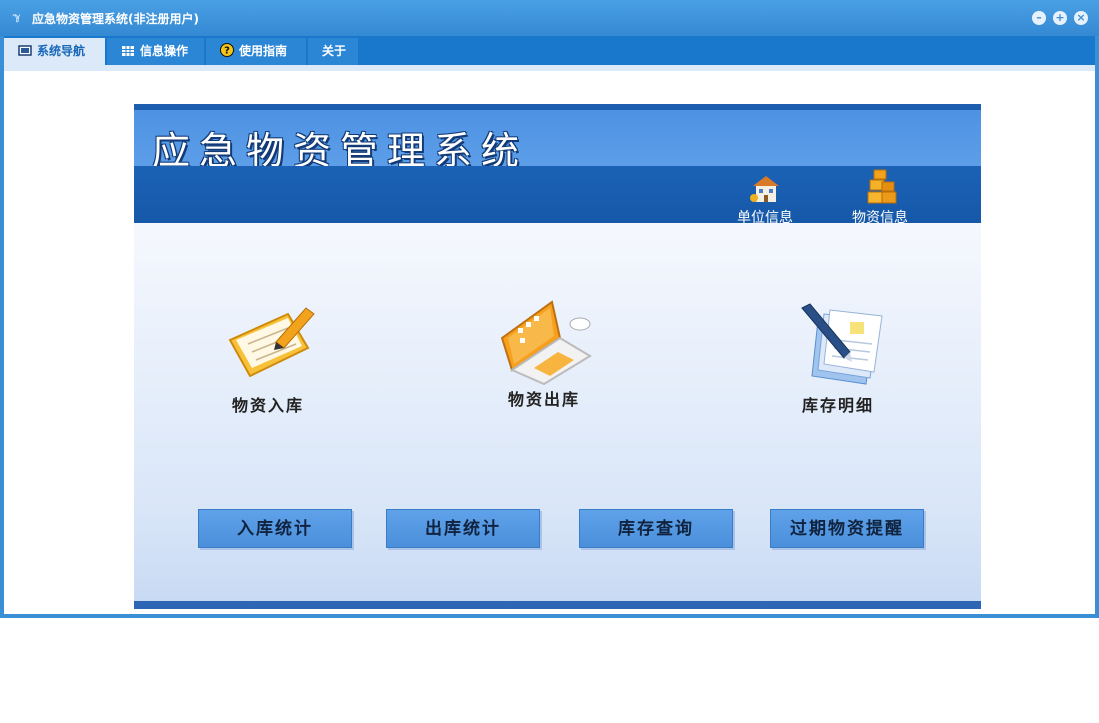 Image resolution: width=1099 pixels, height=723 pixels. I want to click on unit-info-link: 单位信息, so click(765, 196).